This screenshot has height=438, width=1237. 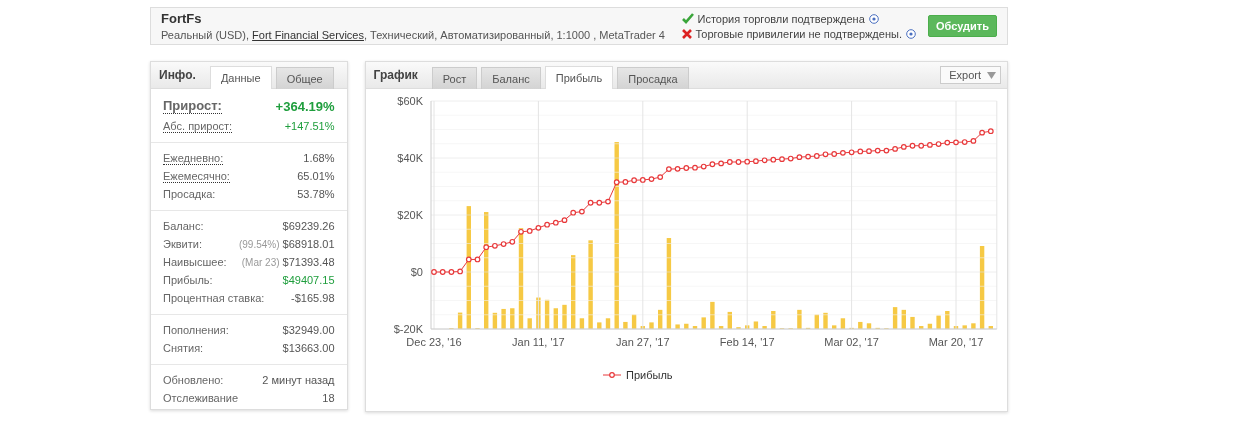 I want to click on stat-label: Процентная ставка:, so click(x=214, y=298).